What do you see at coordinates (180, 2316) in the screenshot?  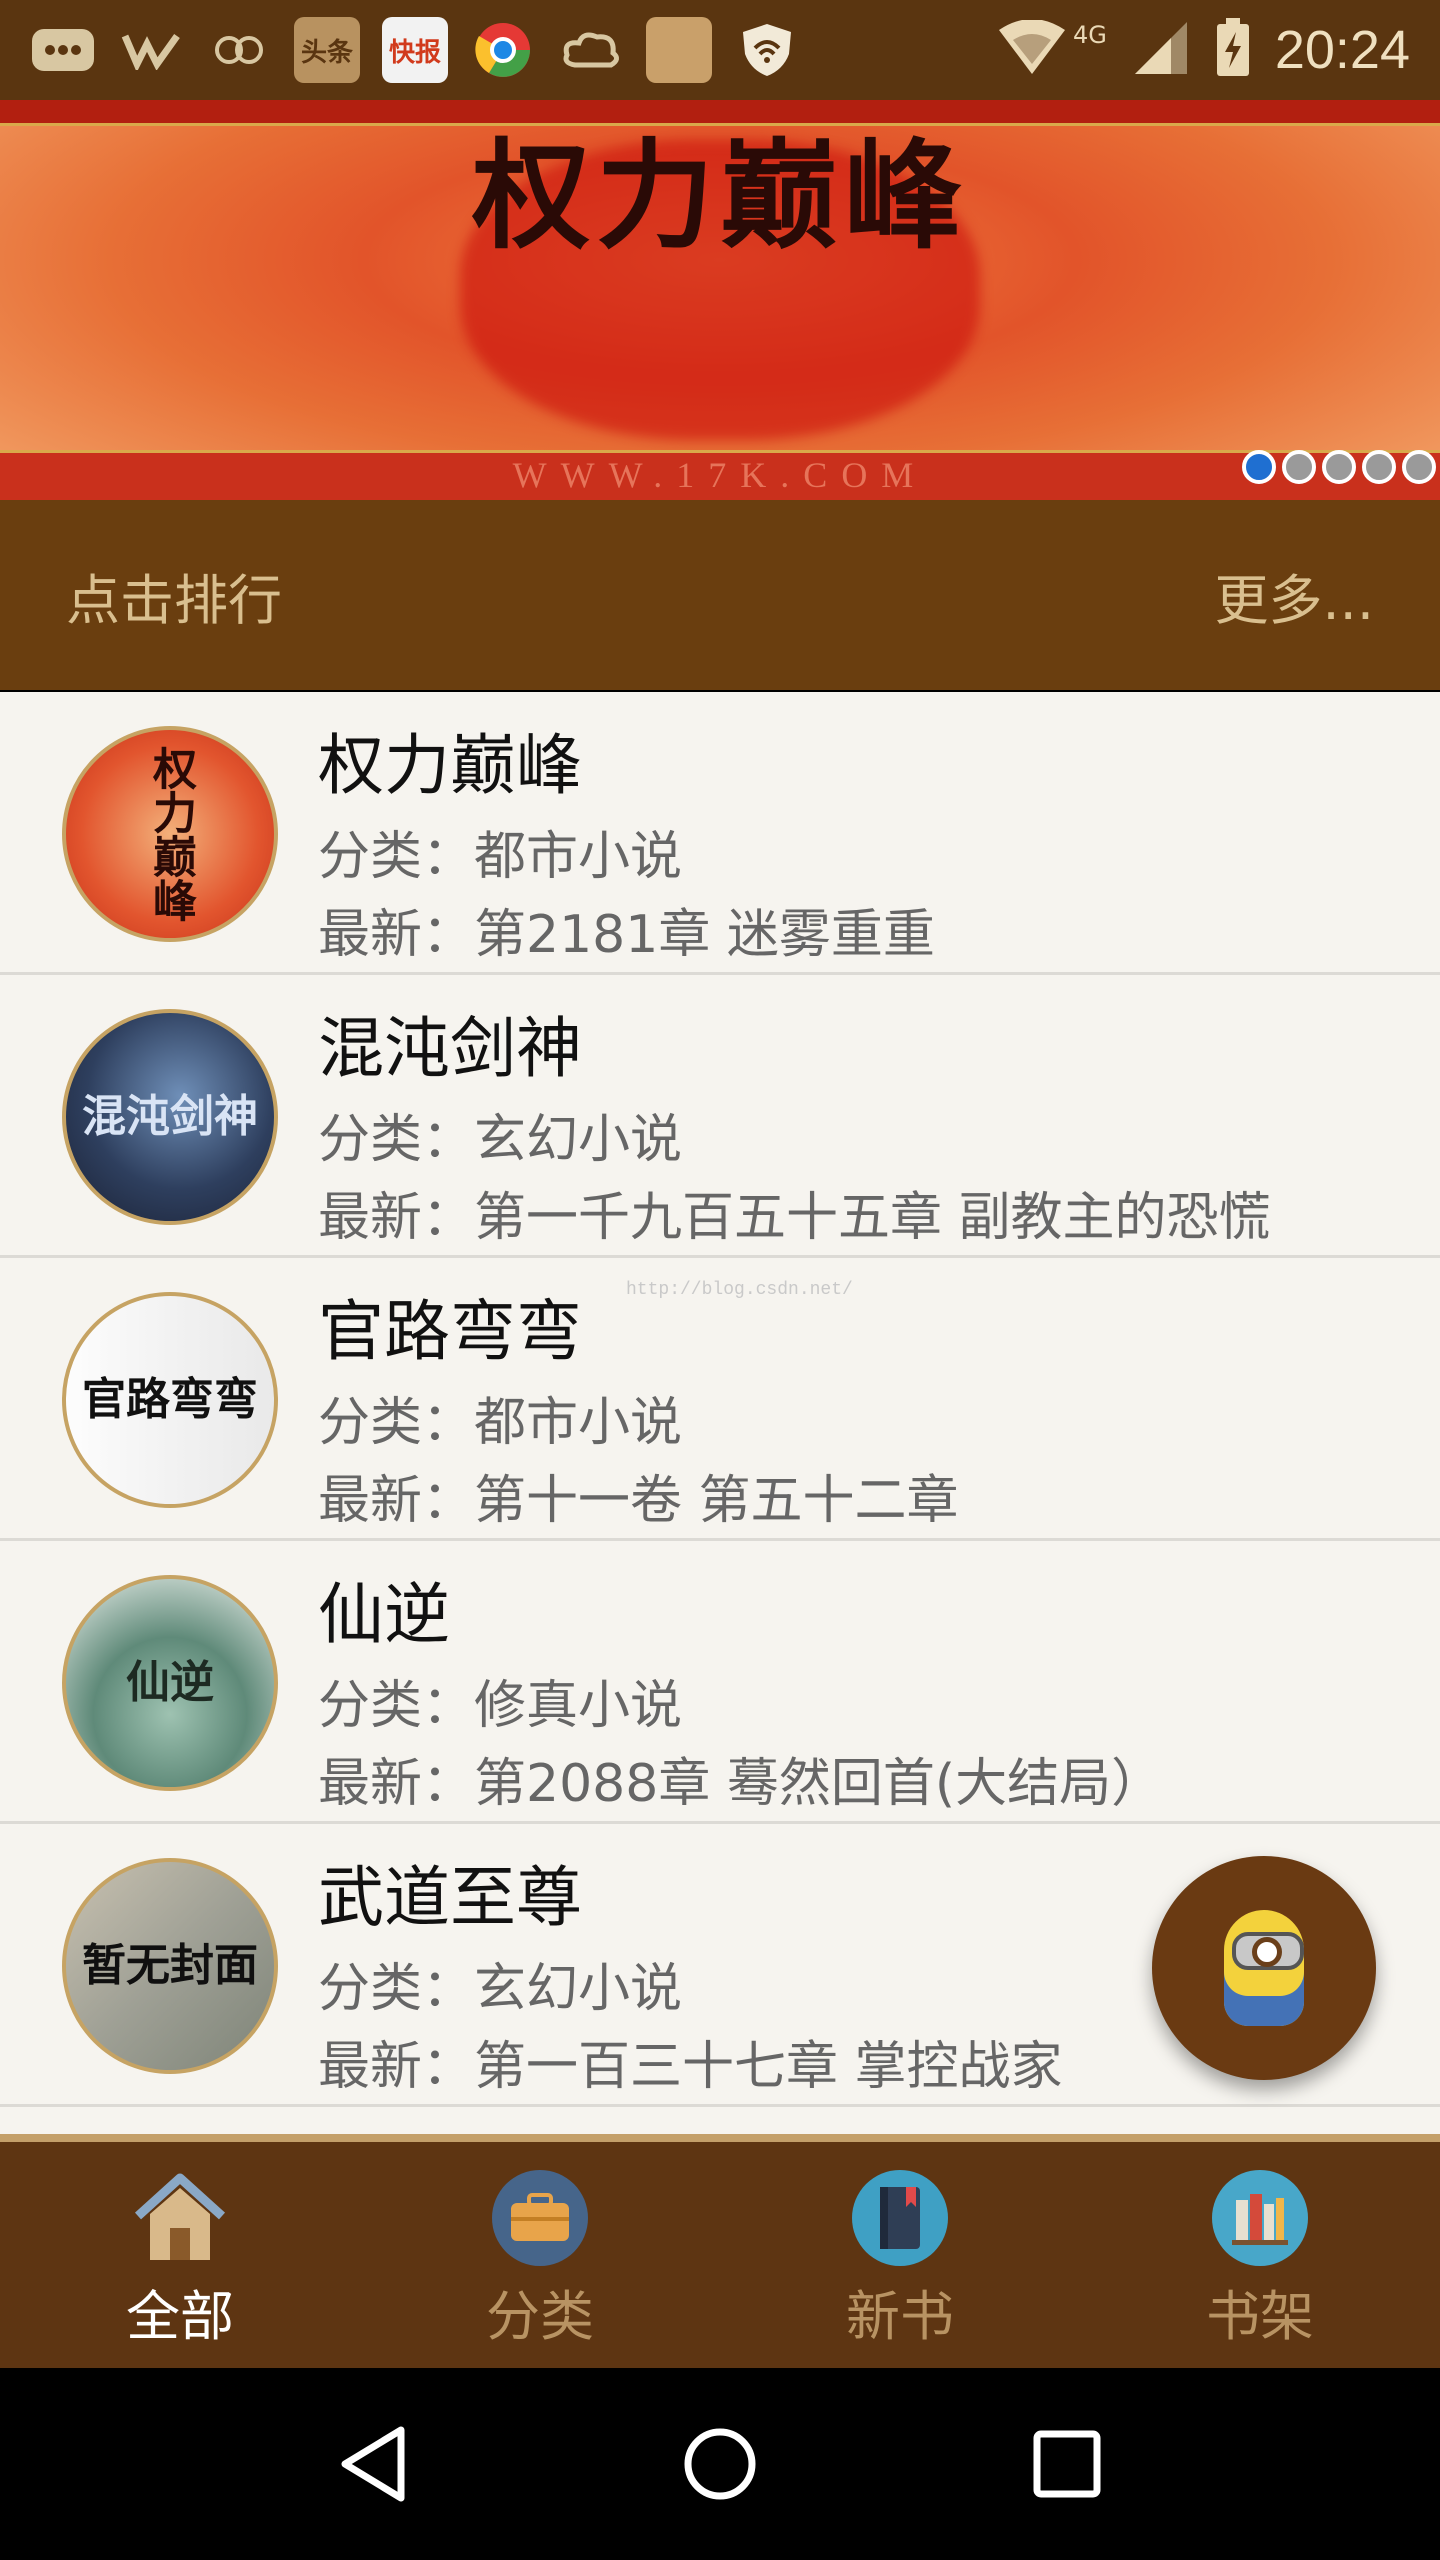 I see `tab-label: 全部` at bounding box center [180, 2316].